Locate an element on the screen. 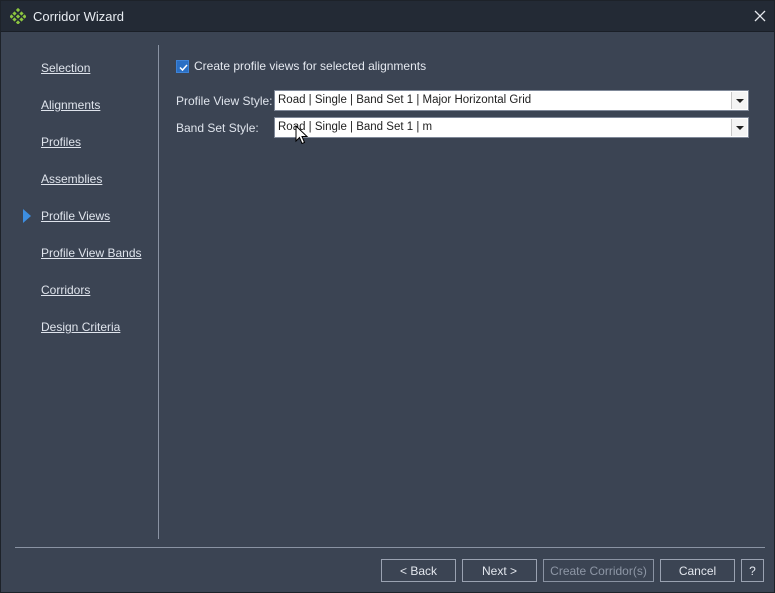 The image size is (775, 593). profile-view-style-dropdown-button is located at coordinates (739, 100).